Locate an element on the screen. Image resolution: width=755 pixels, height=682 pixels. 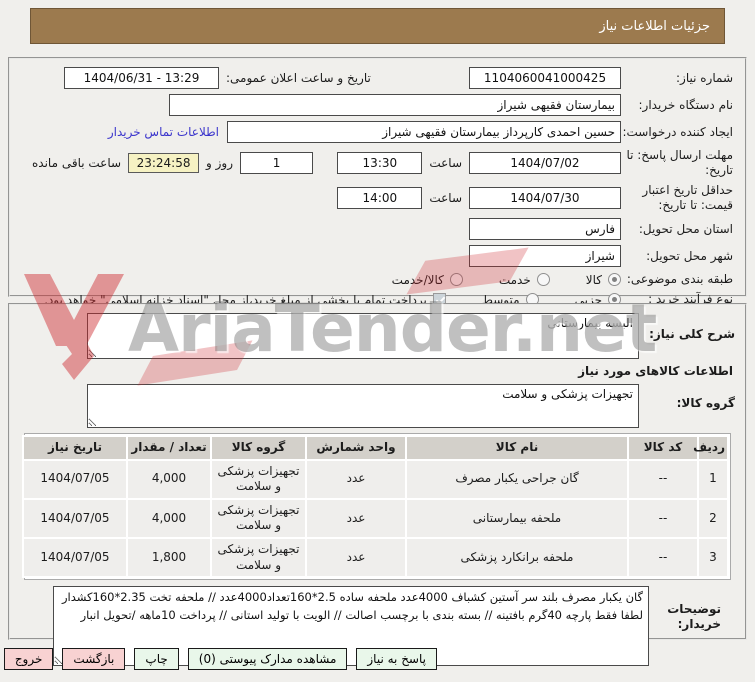
buyer-org-input is located at coordinates (395, 105).